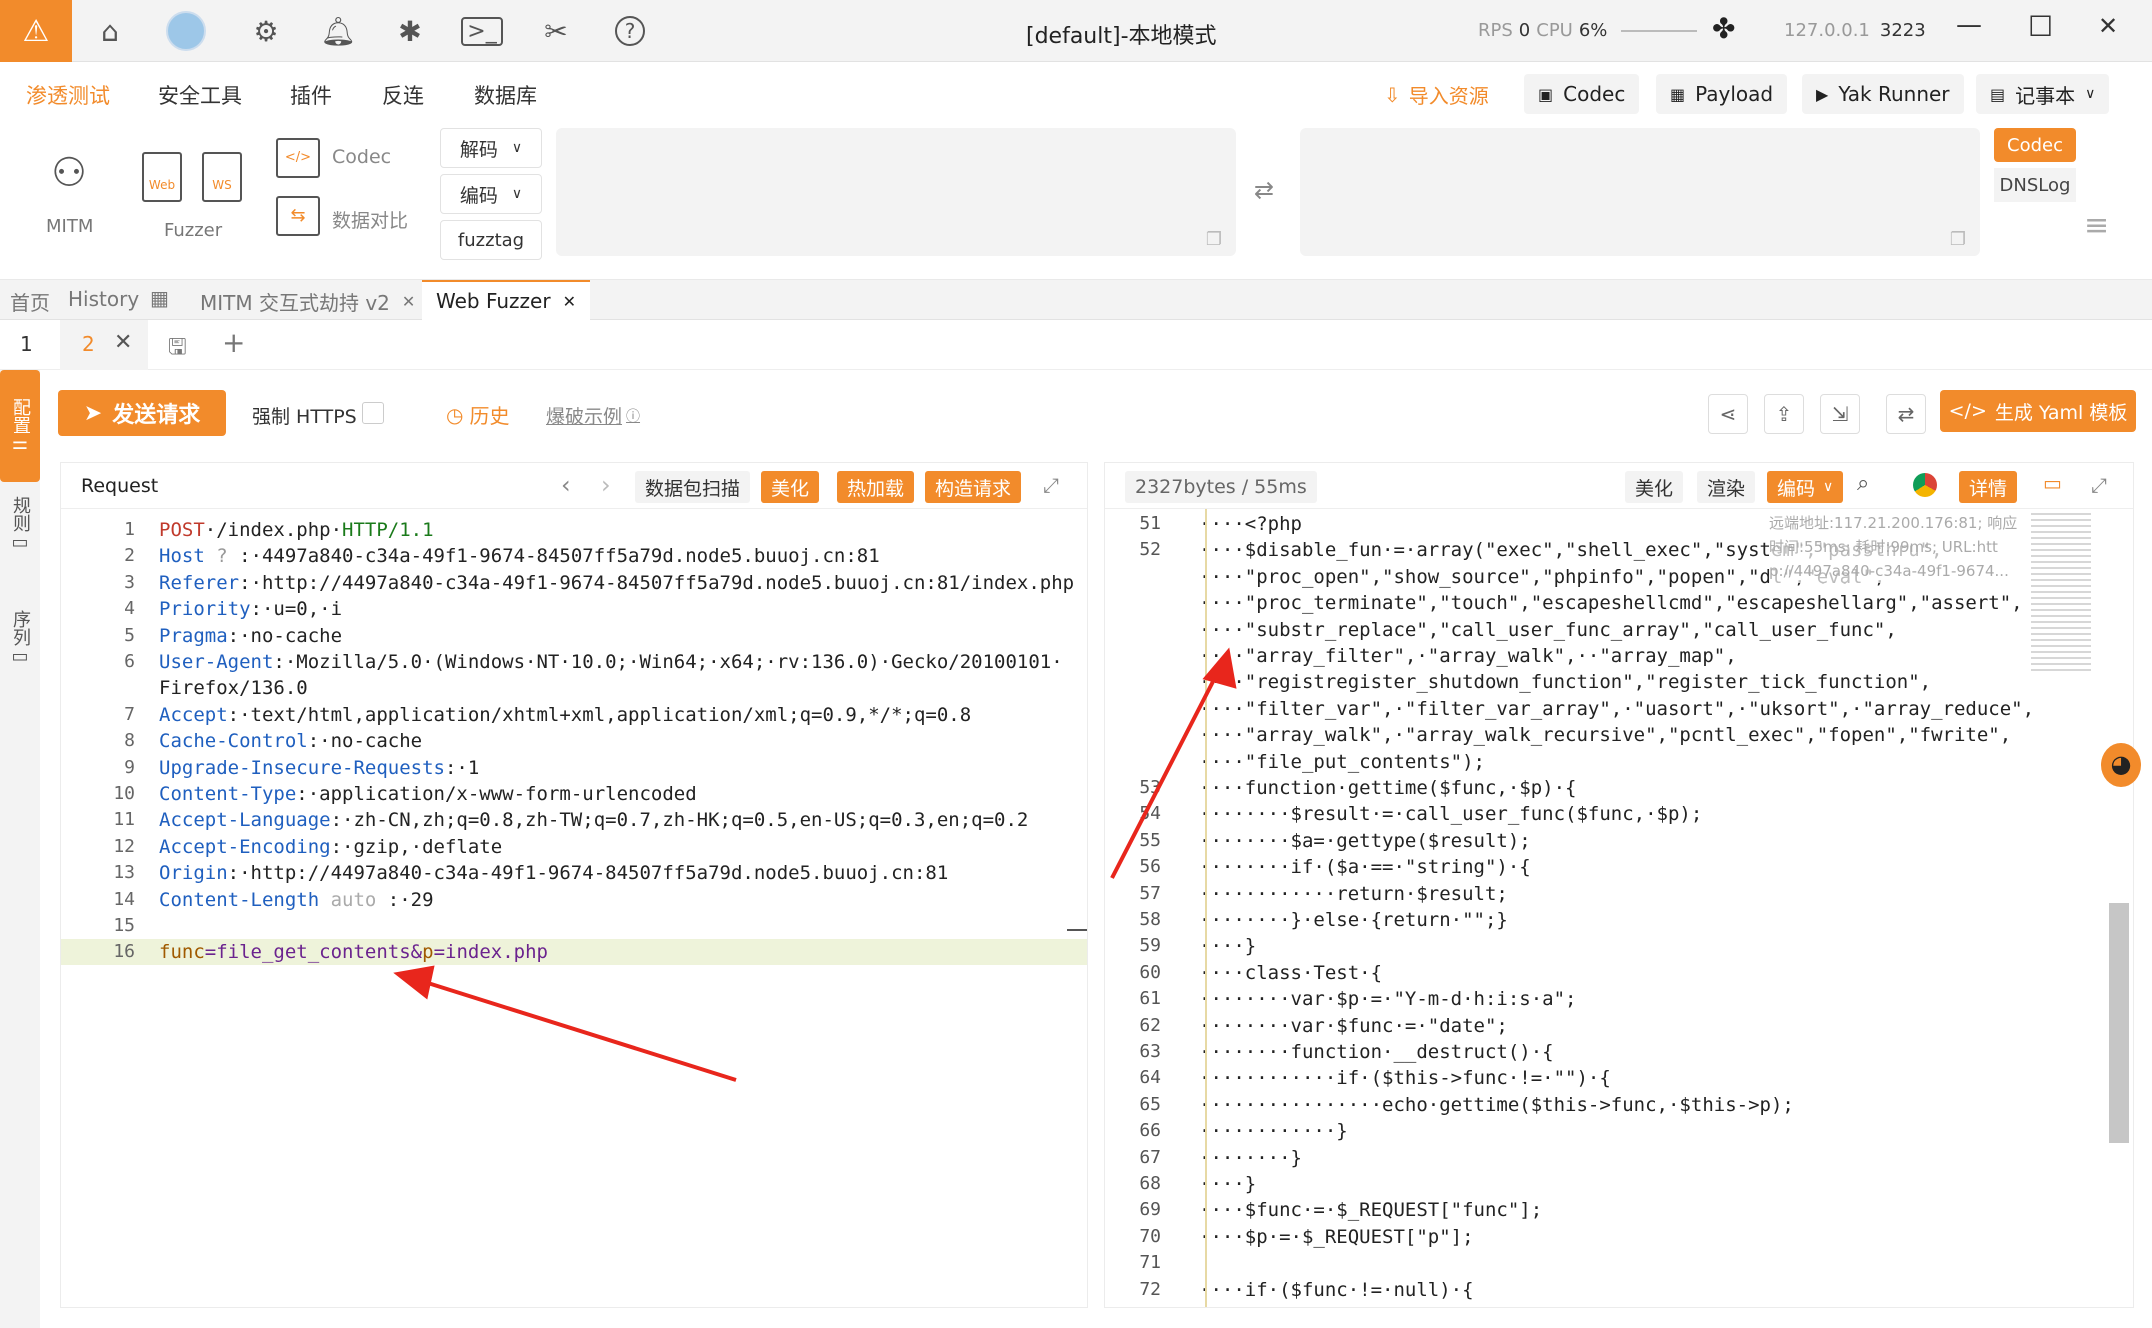  I want to click on response-line: 58 ········}·else·{return·"";}, so click(1575, 920).